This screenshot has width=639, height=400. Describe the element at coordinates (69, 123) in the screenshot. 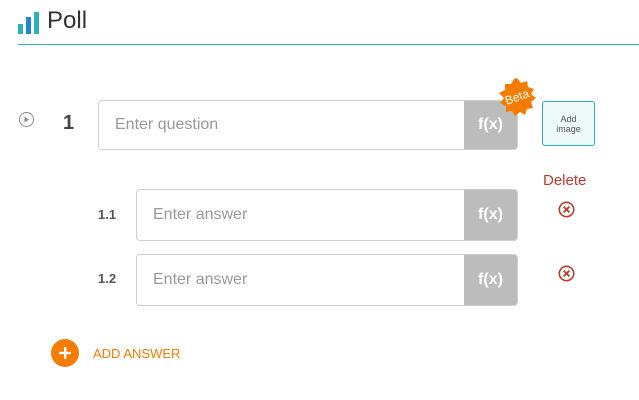

I see `question-number: 1` at that location.